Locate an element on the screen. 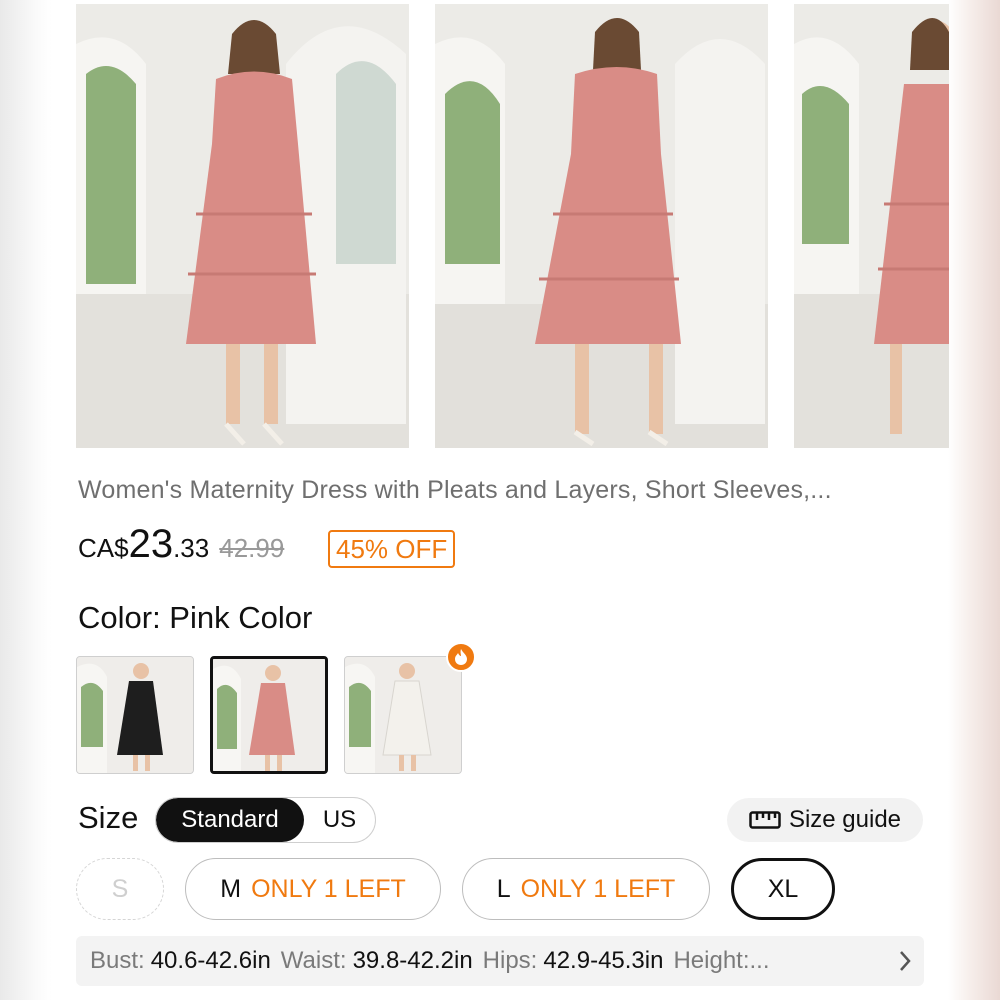  right-edge-backdrop is located at coordinates (974, 500).